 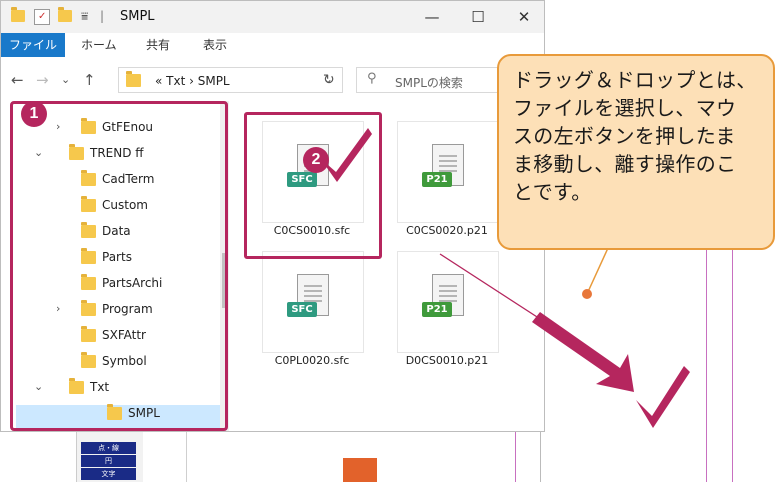 I want to click on callout-line: ま移動し、離す操作のこ, so click(x=625, y=164).